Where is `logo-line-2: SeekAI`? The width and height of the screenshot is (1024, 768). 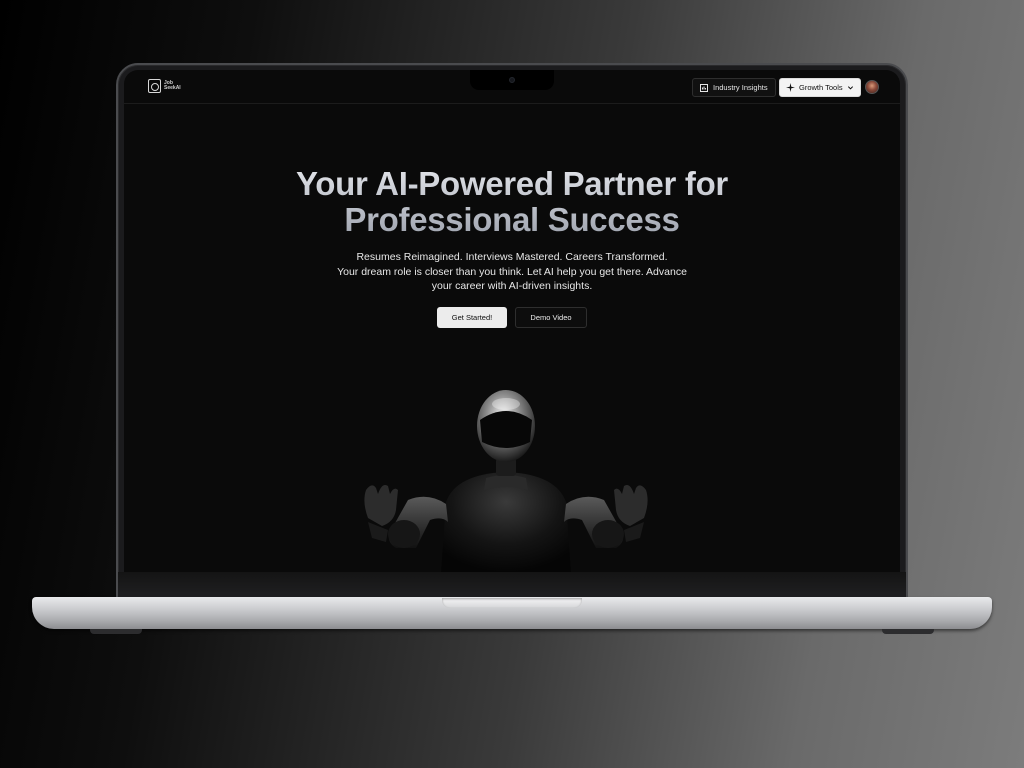 logo-line-2: SeekAI is located at coordinates (172, 88).